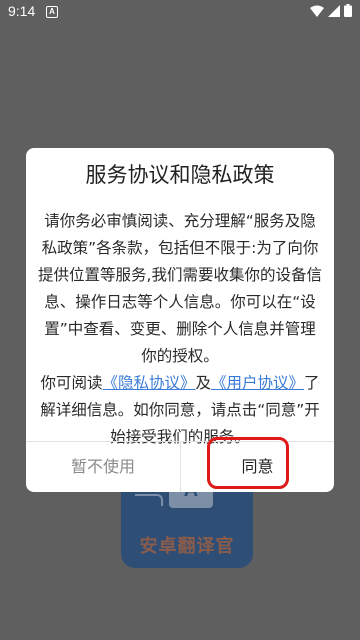 The image size is (360, 640). What do you see at coordinates (317, 11) in the screenshot?
I see `wifi-icon` at bounding box center [317, 11].